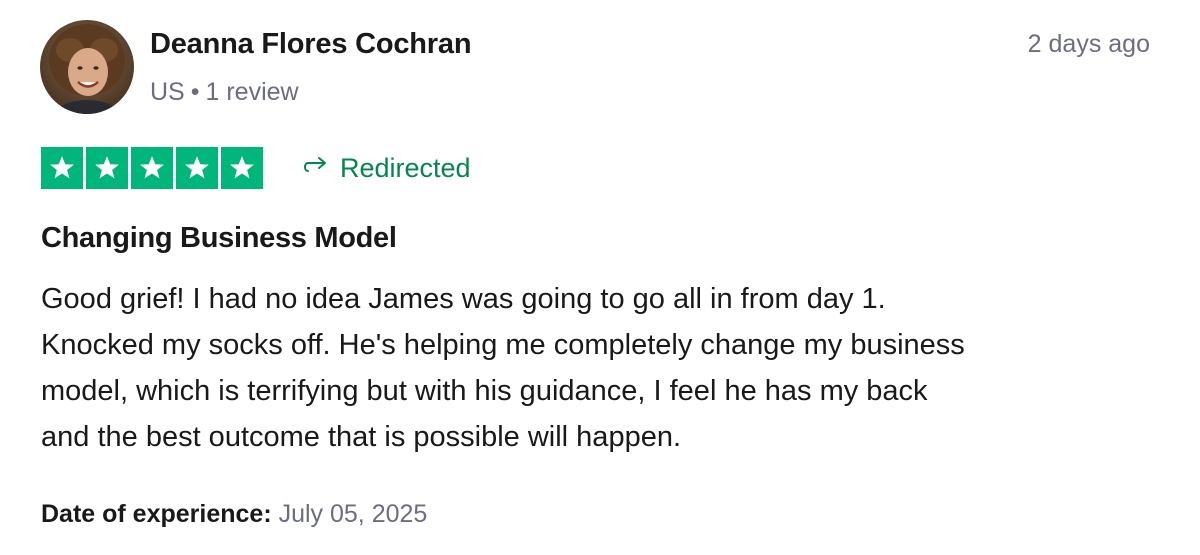 This screenshot has width=1200, height=555. What do you see at coordinates (167, 92) in the screenshot?
I see `reviewer-country: US` at bounding box center [167, 92].